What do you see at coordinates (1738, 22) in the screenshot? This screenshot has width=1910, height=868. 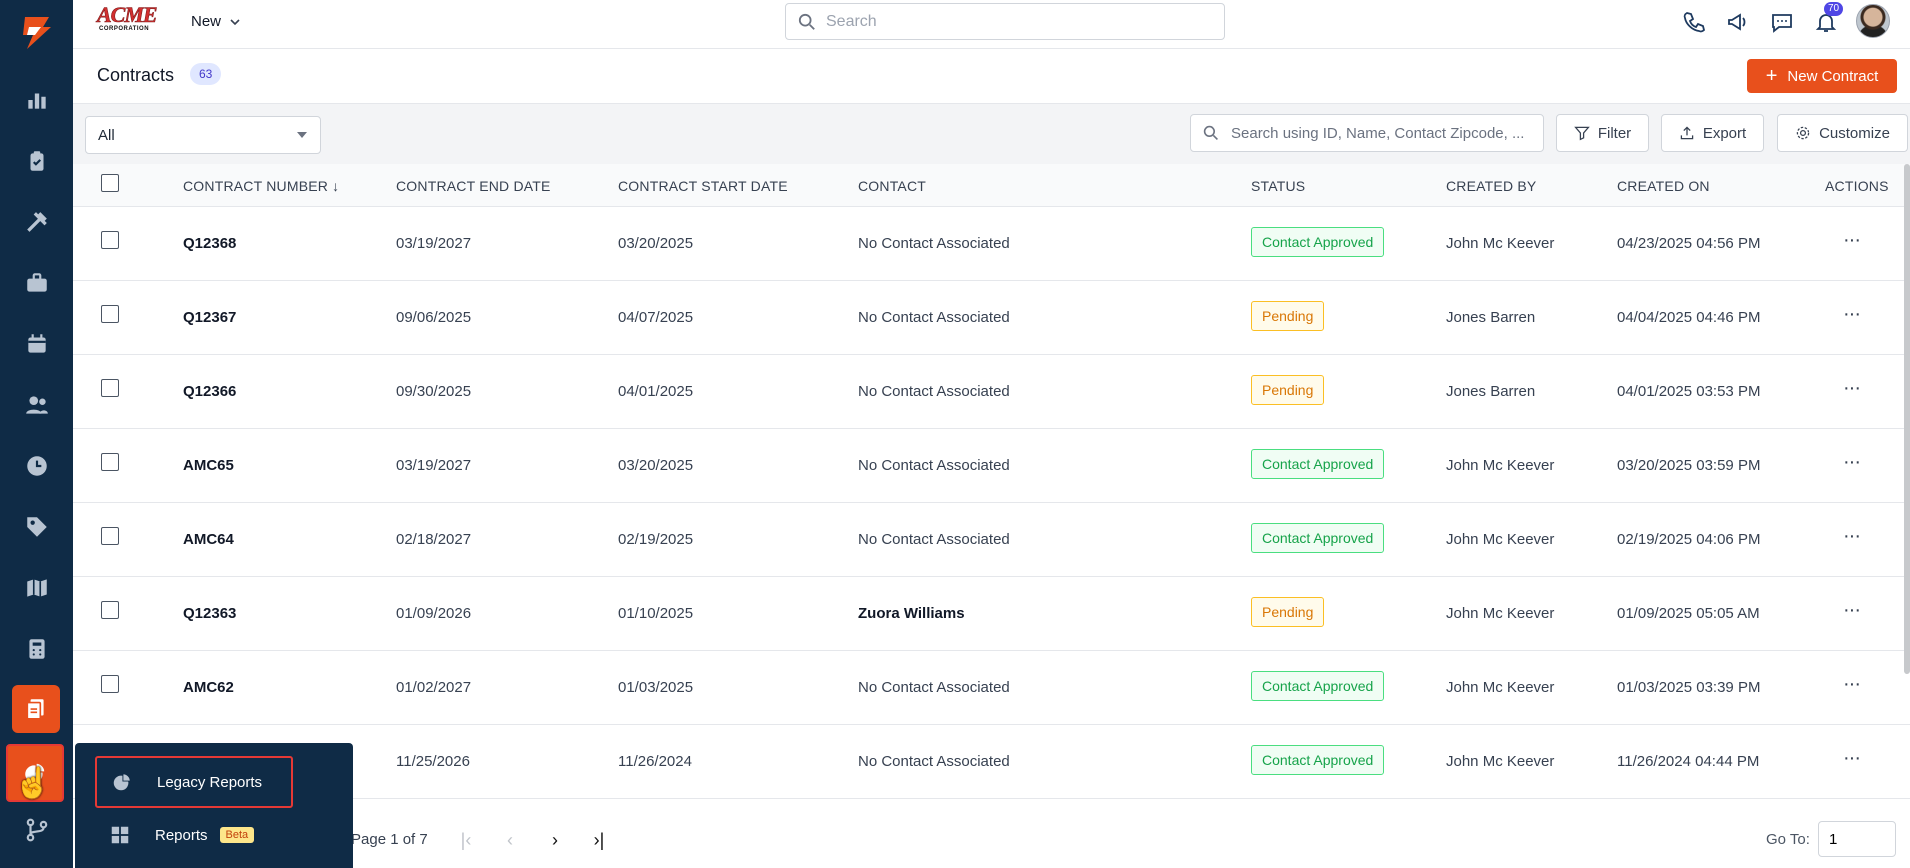 I see `megaphone-icon` at bounding box center [1738, 22].